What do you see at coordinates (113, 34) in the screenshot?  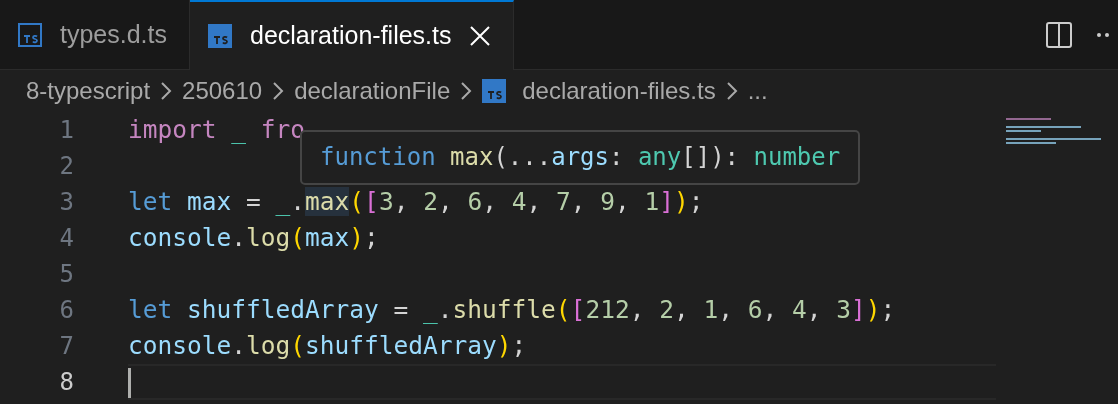 I see `tab-label: types.d.ts` at bounding box center [113, 34].